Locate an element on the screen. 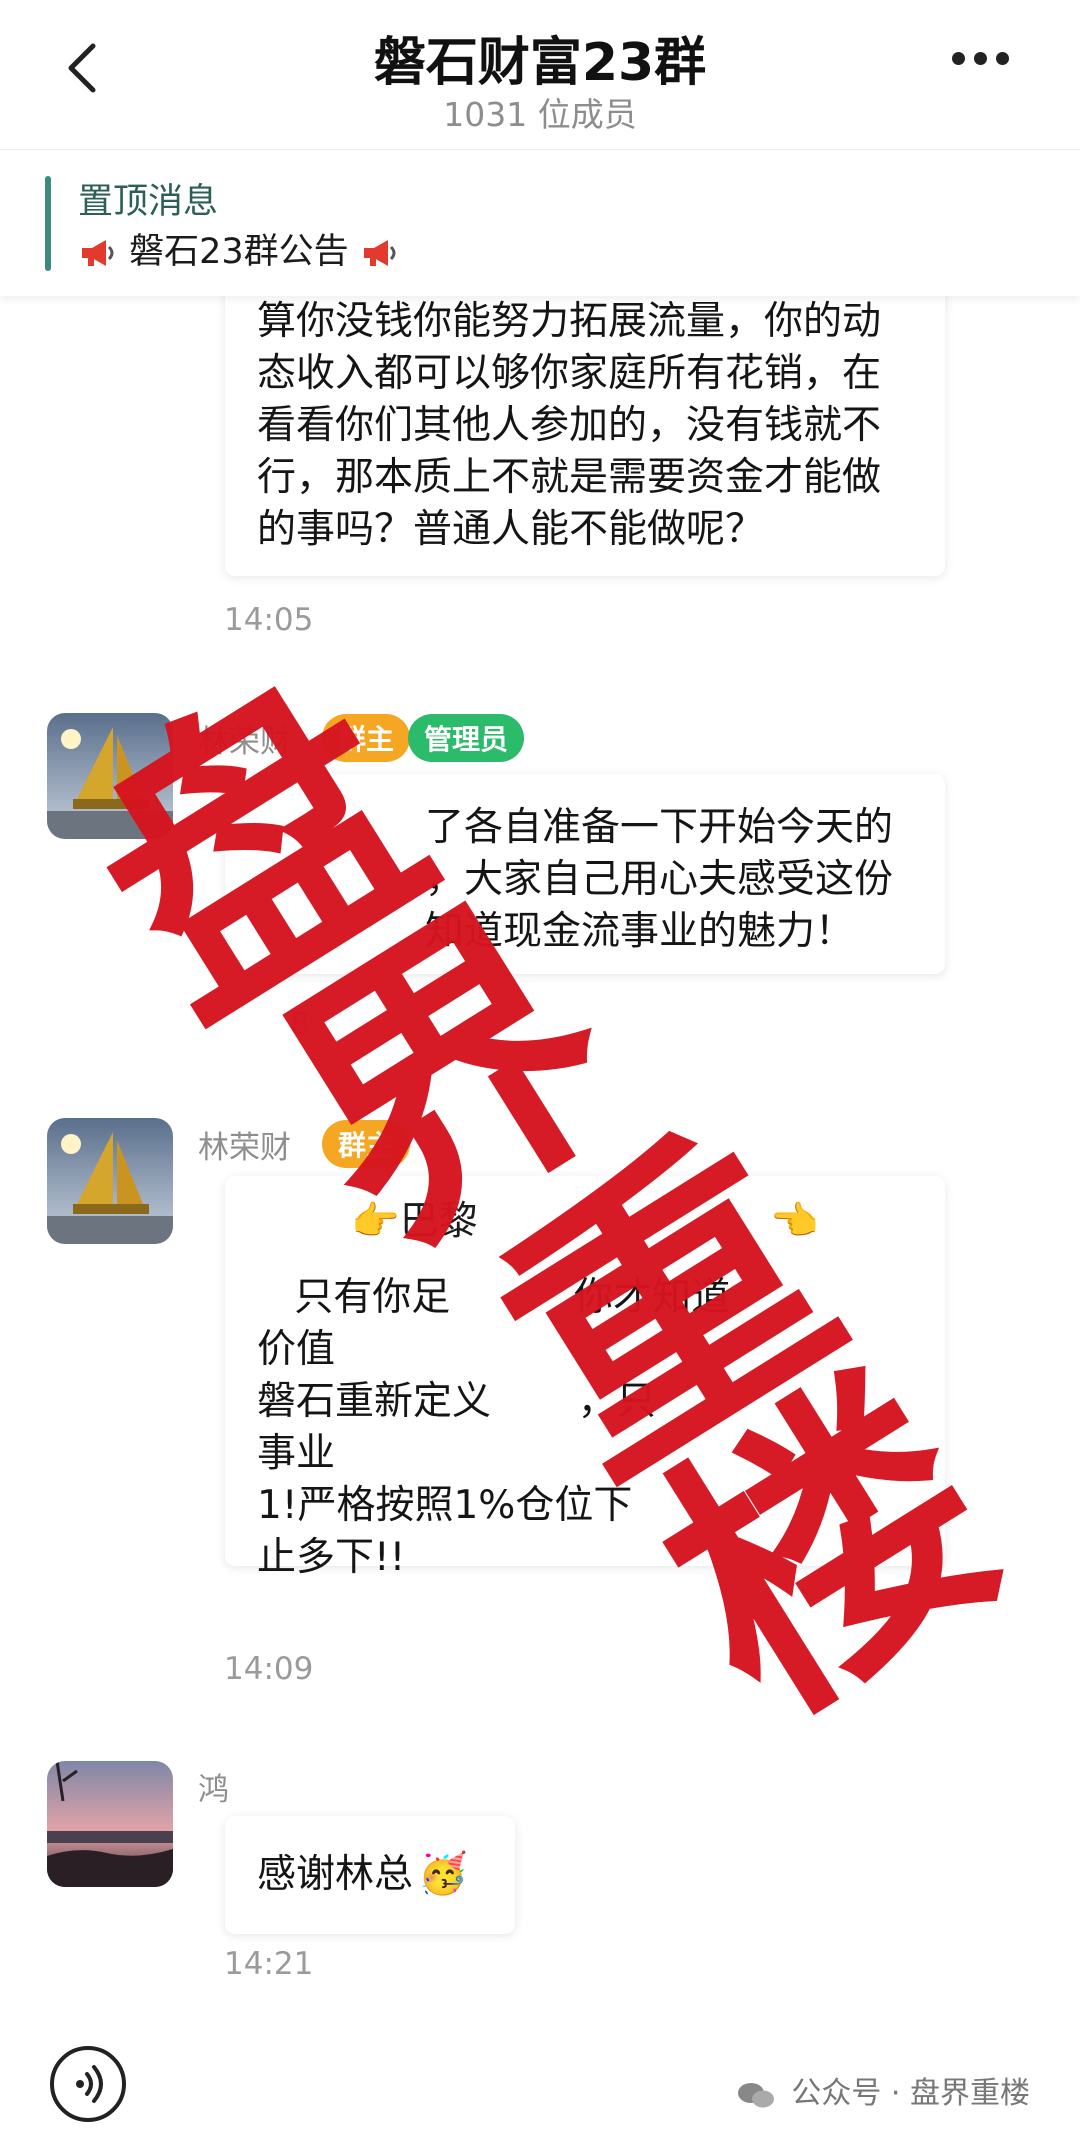 The height and width of the screenshot is (2137, 1080). message-time: 14:09 is located at coordinates (269, 1669).